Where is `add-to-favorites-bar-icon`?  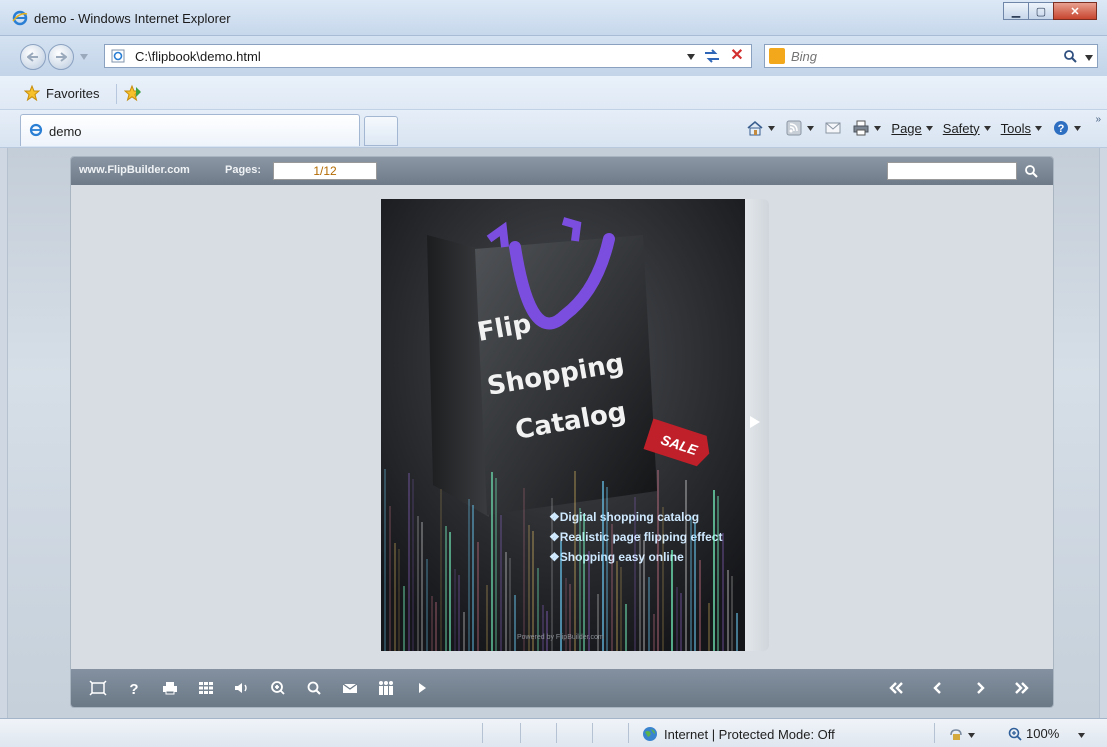 add-to-favorites-bar-icon is located at coordinates (133, 93).